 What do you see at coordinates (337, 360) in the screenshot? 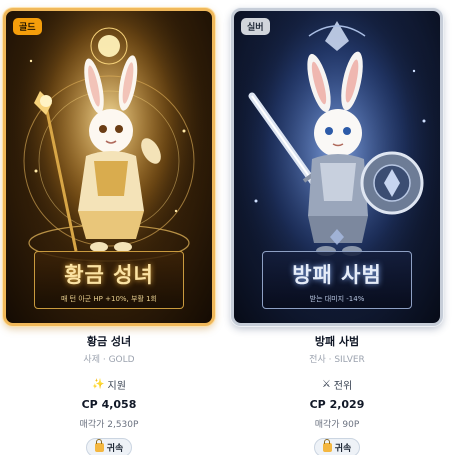
I see `card-class-grade: 전사 · SILVER` at bounding box center [337, 360].